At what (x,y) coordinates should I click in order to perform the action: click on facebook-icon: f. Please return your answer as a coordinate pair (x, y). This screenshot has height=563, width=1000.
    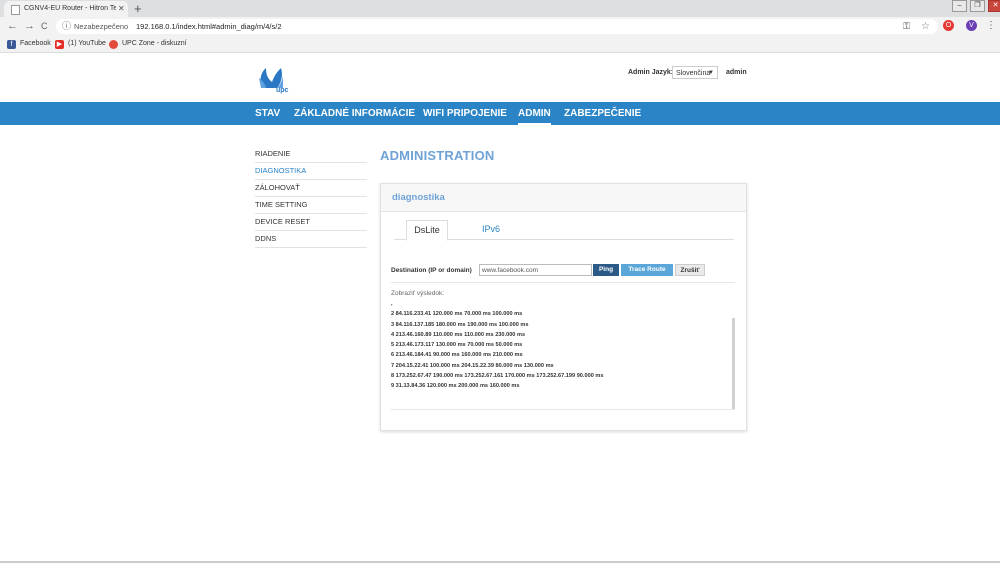
    Looking at the image, I should click on (11, 44).